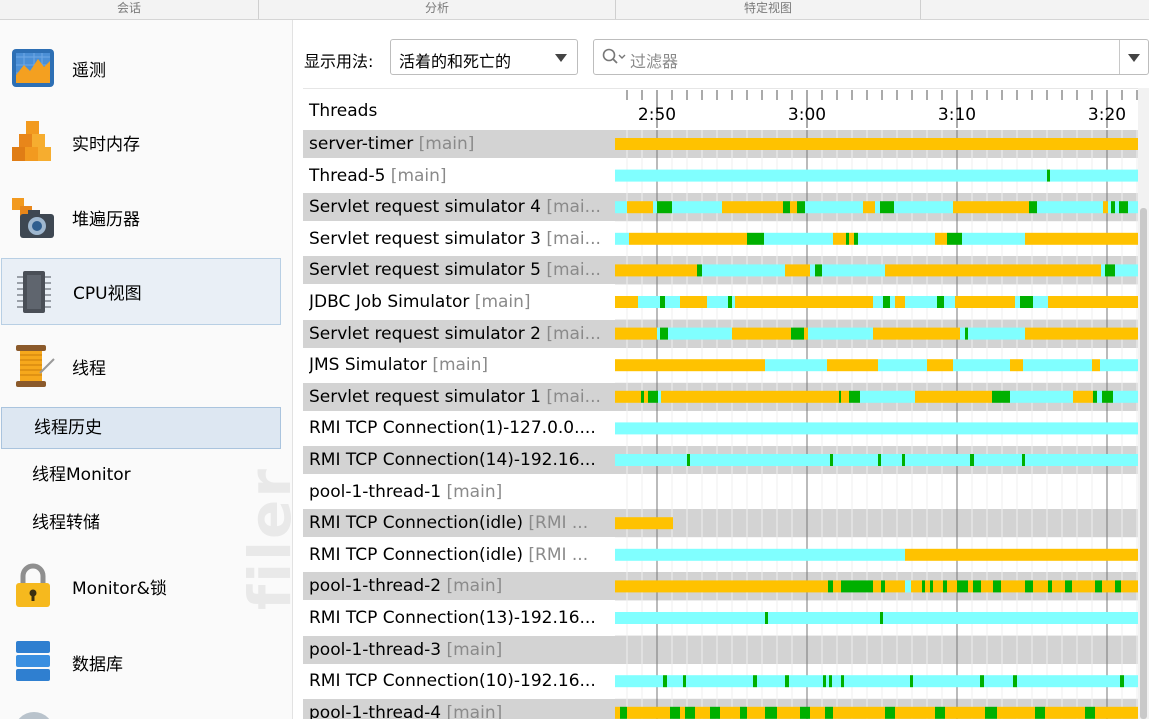 The image size is (1149, 719). What do you see at coordinates (264, 538) in the screenshot?
I see `brand-watermark: filer` at bounding box center [264, 538].